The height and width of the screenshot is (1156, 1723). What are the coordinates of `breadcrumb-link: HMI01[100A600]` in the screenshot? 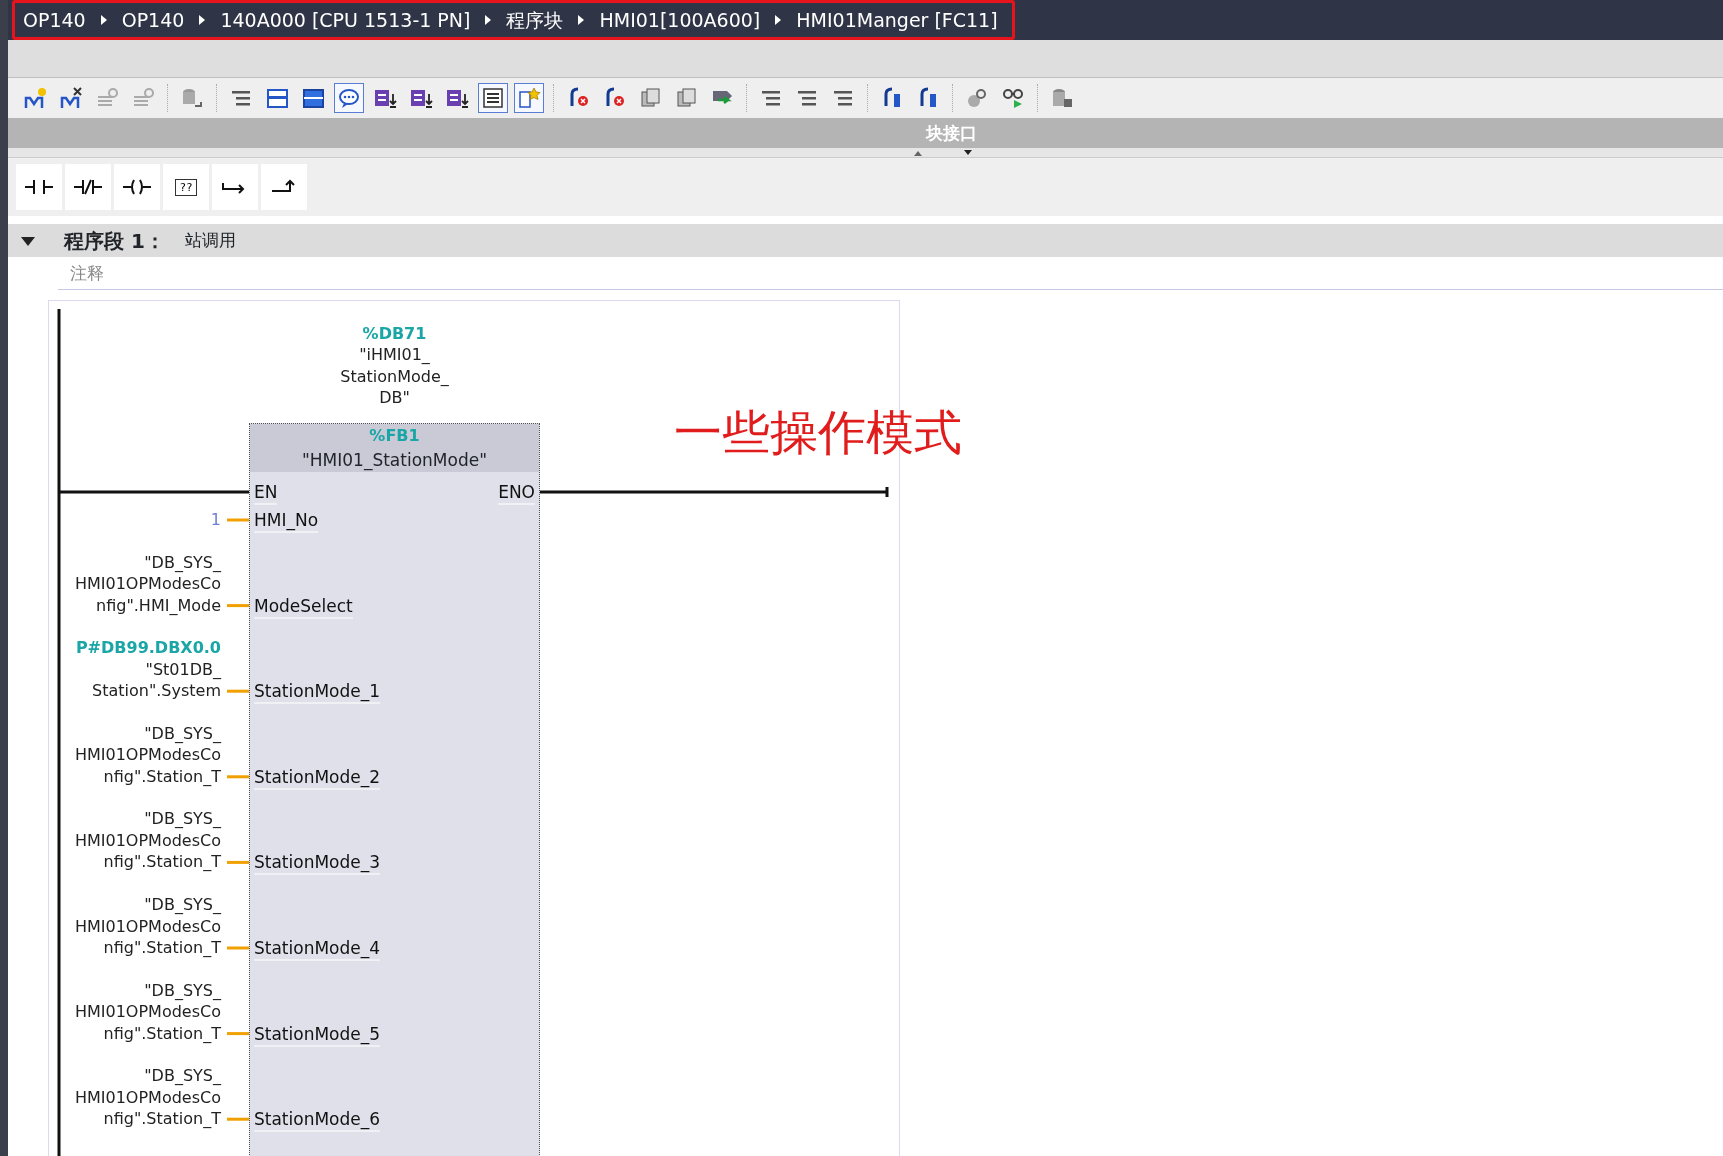 It's located at (680, 20).